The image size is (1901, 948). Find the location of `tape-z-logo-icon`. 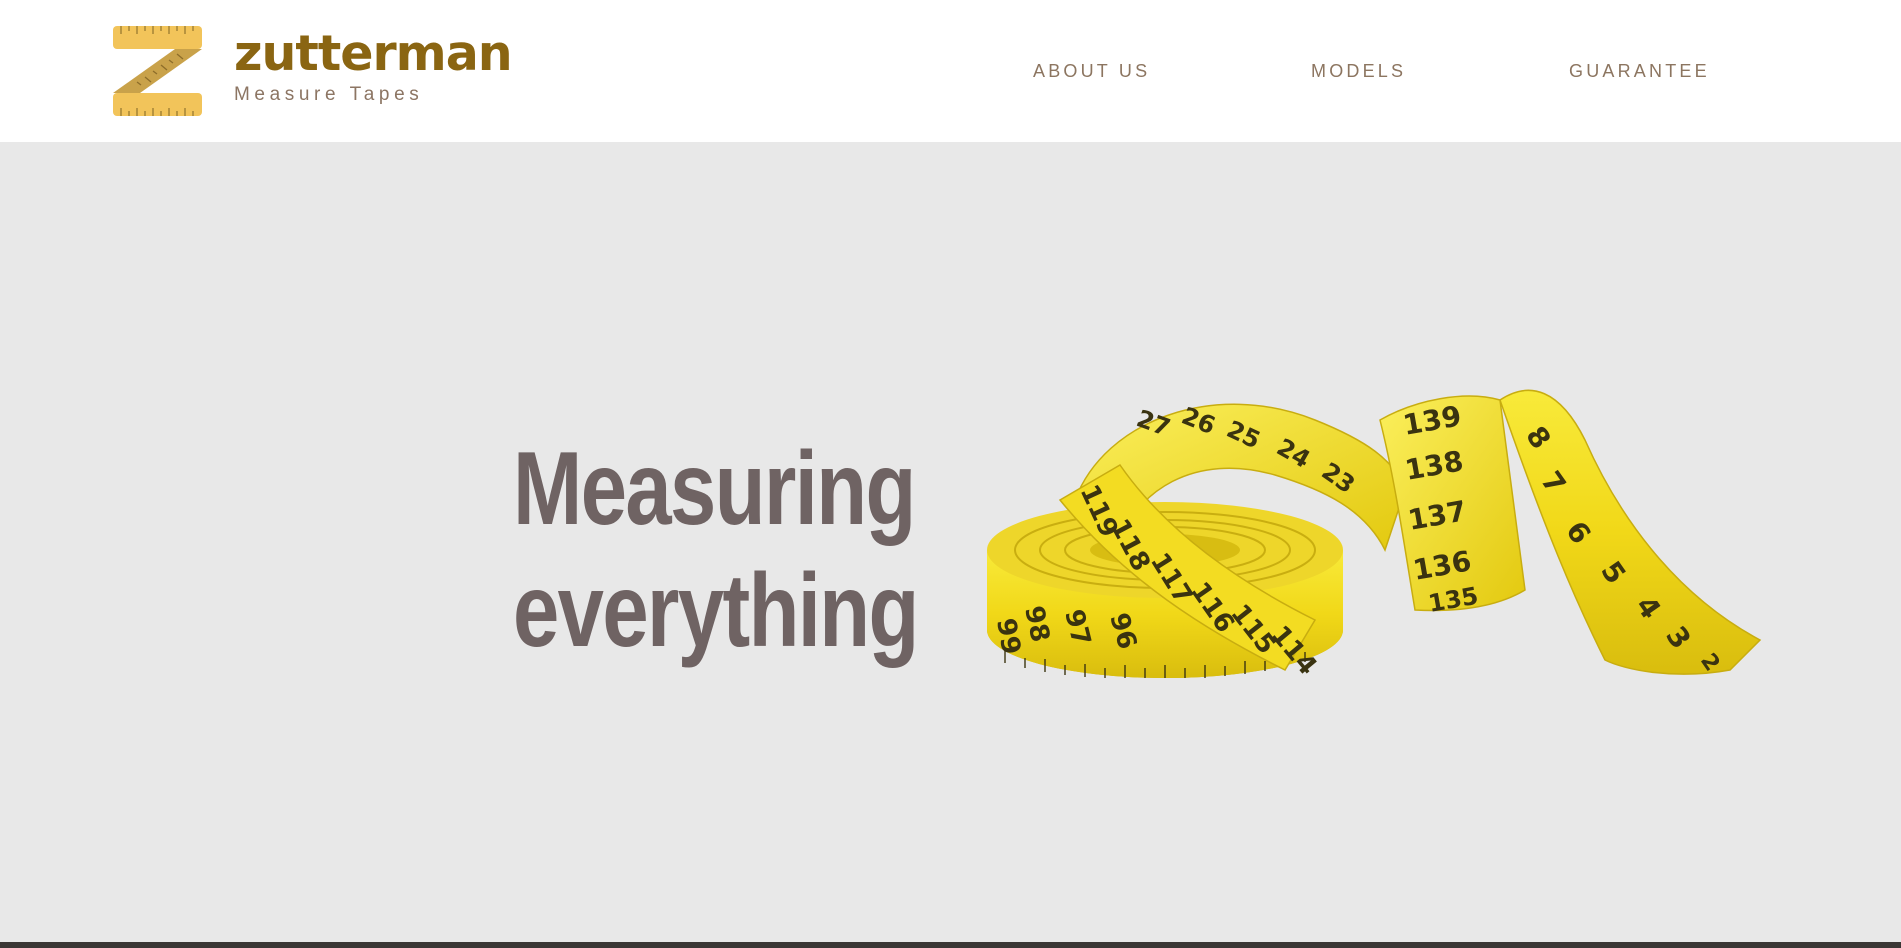

tape-z-logo-icon is located at coordinates (157, 71).